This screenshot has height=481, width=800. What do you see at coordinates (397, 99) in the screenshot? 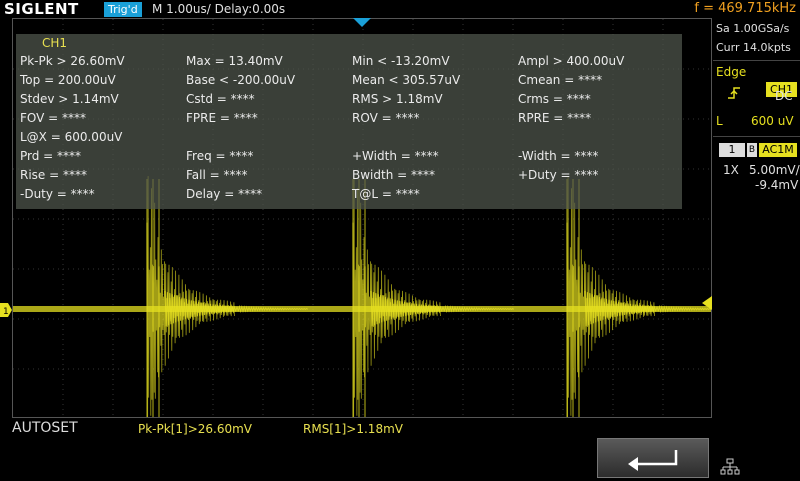
I see `measurement-item: RMS > 1.18mV` at bounding box center [397, 99].